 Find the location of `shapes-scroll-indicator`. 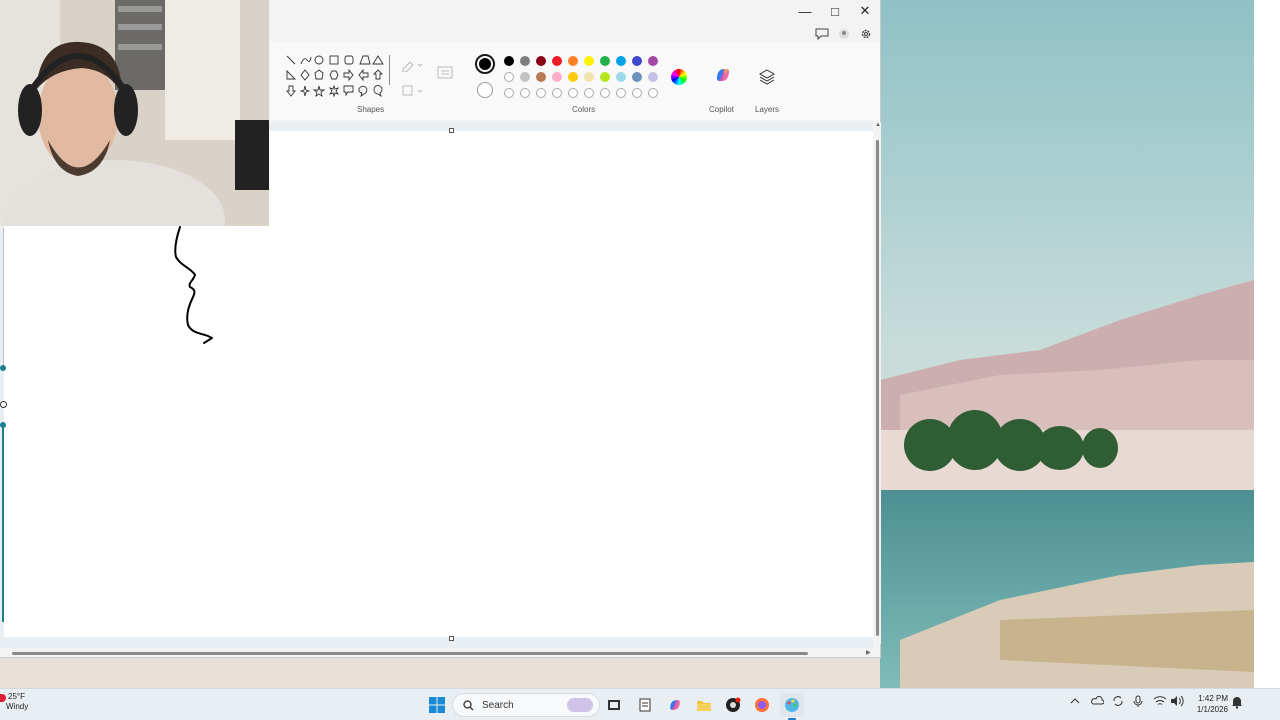

shapes-scroll-indicator is located at coordinates (389, 70).